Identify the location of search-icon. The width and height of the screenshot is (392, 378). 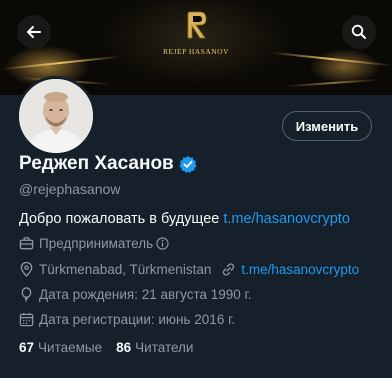
(358, 31).